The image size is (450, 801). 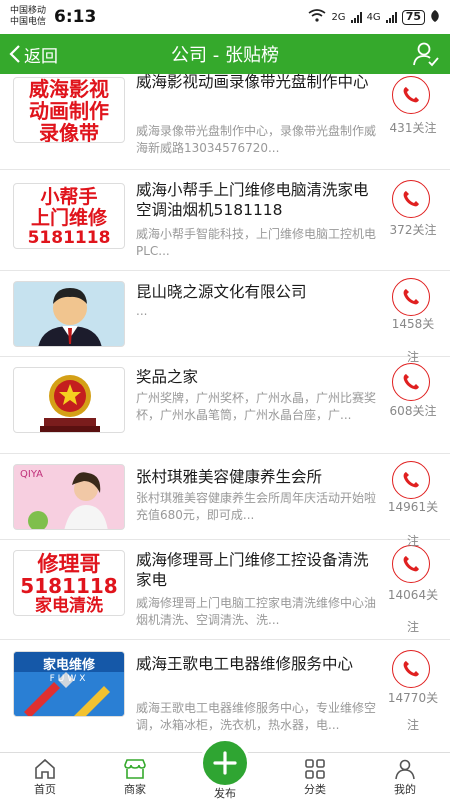 I want to click on tab-label: 分类, so click(x=315, y=789).